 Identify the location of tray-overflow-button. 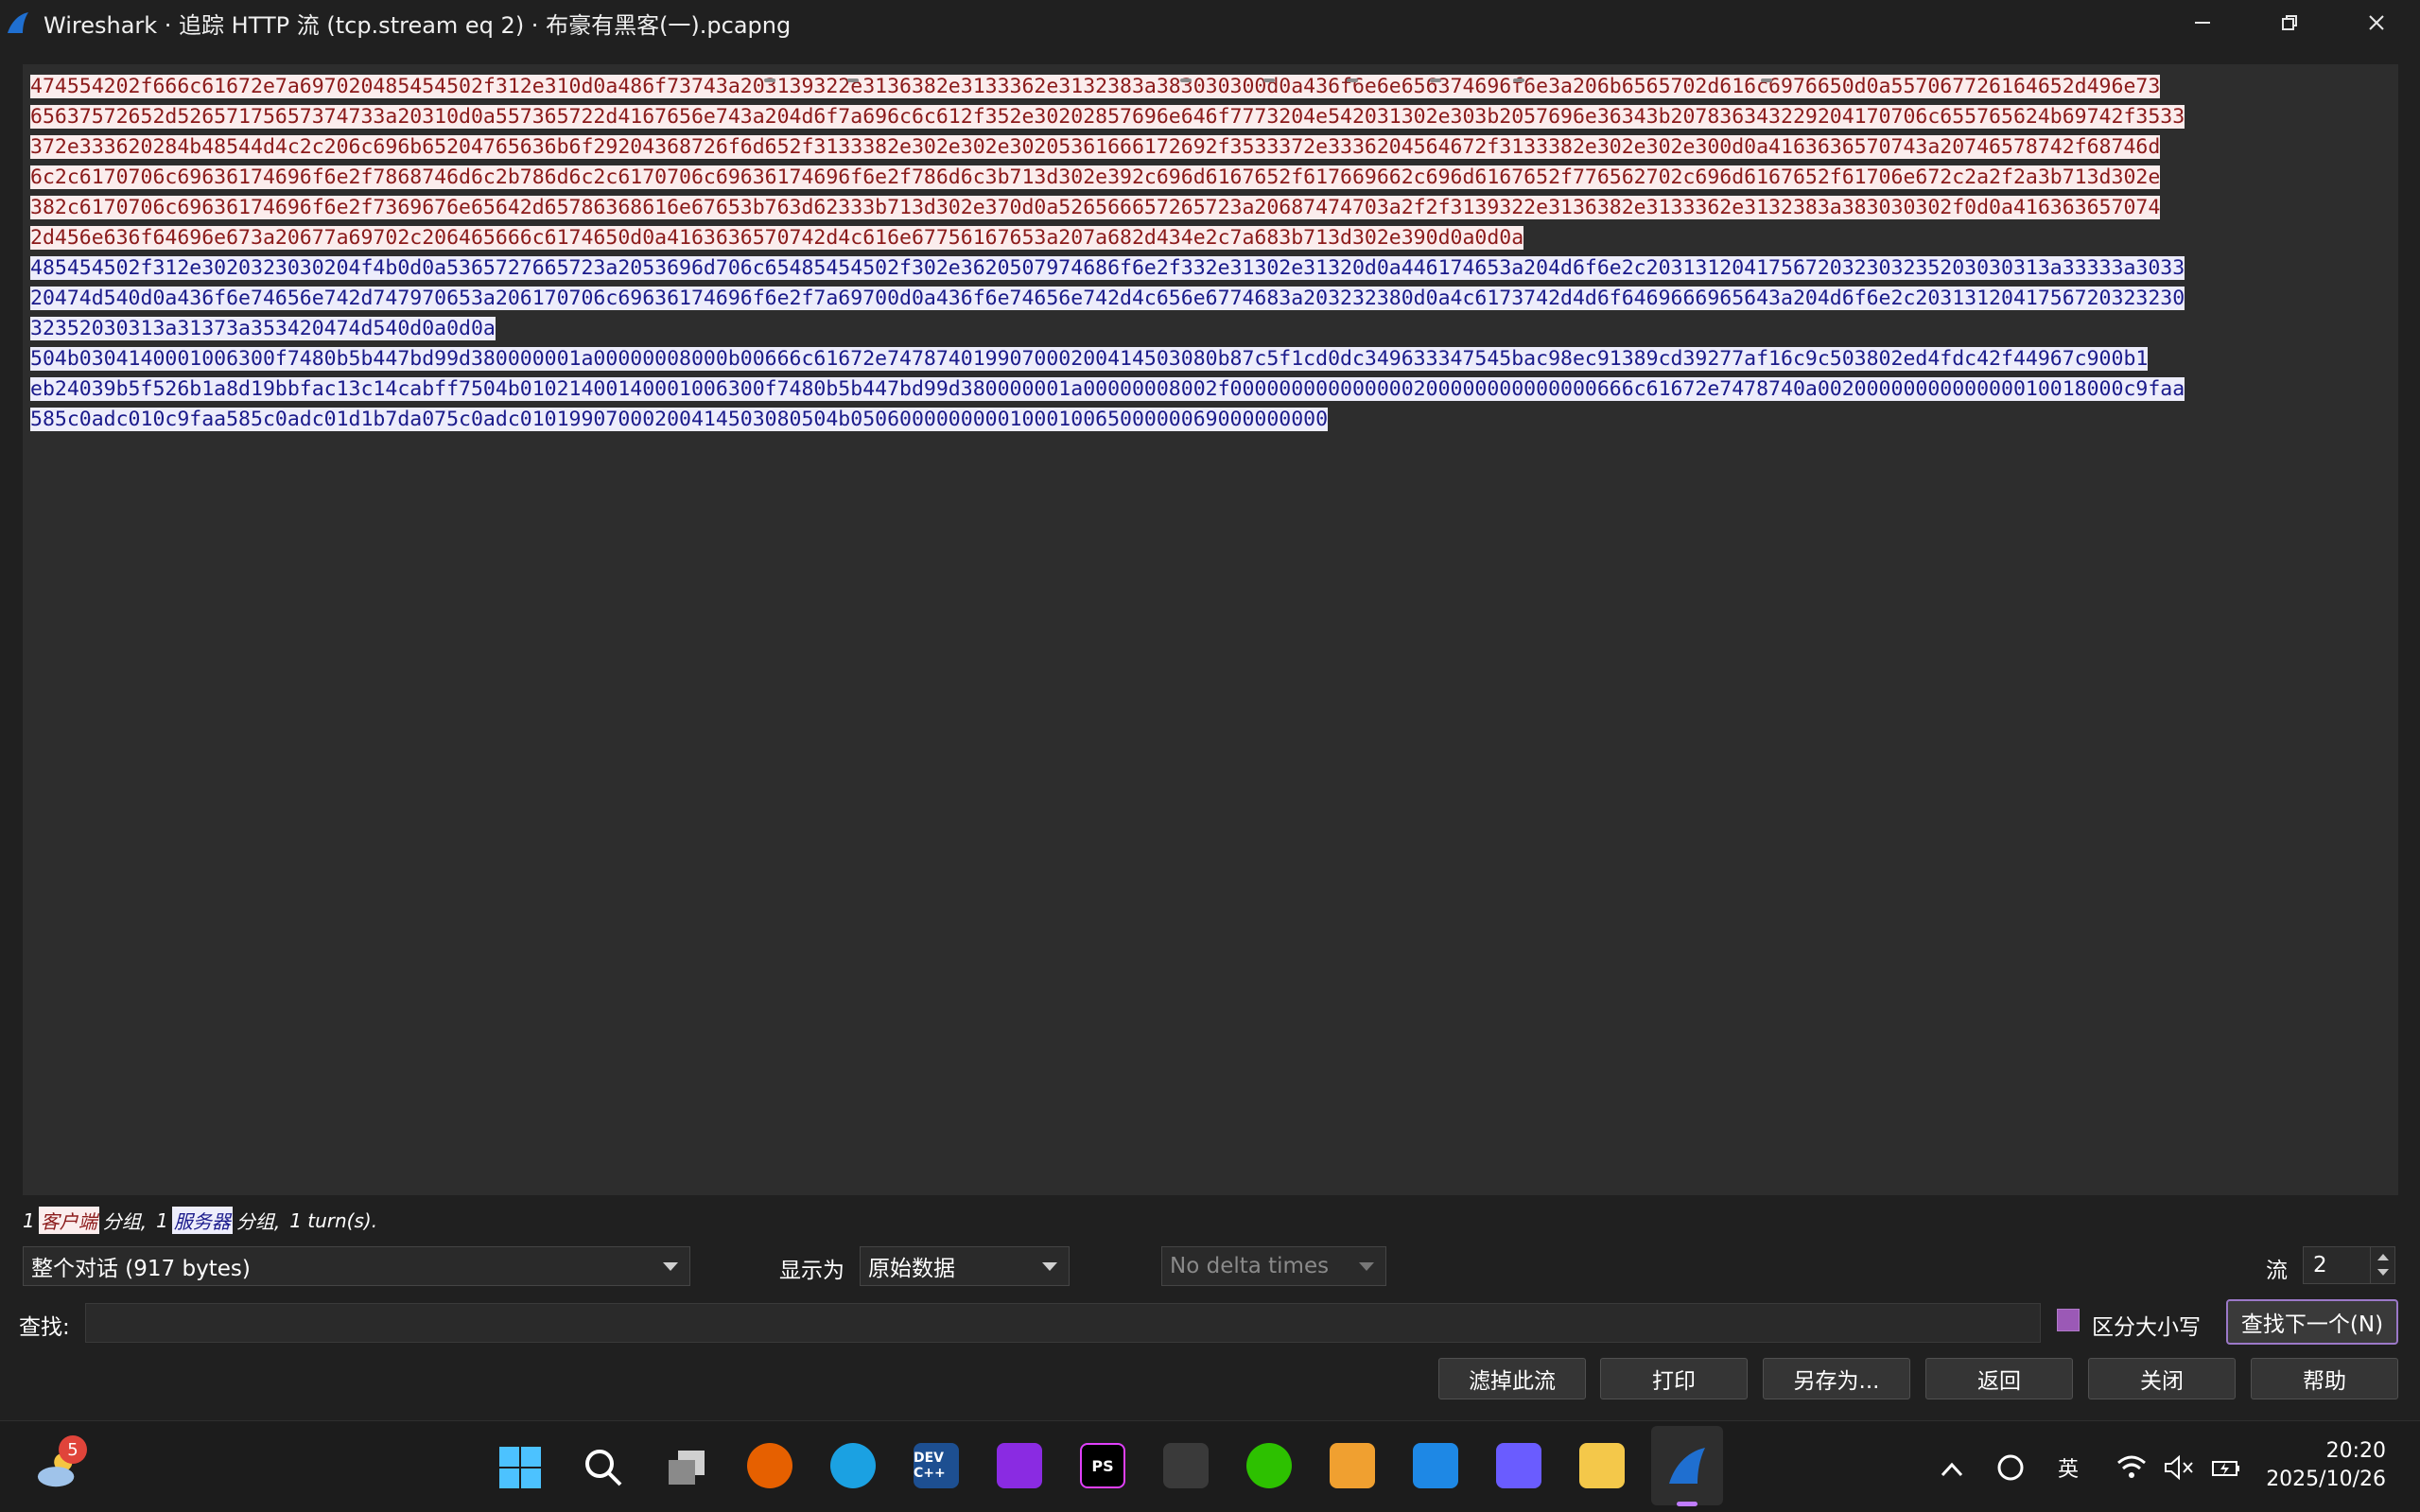
(1952, 1470).